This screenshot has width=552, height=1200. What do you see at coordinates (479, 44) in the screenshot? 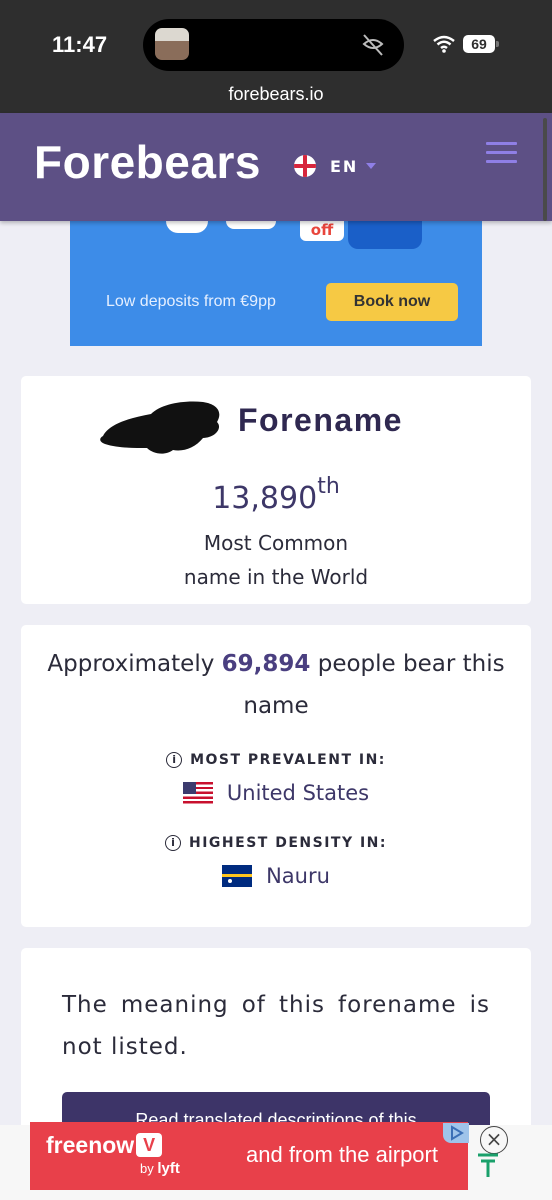
I see `battery-indicator: 69` at bounding box center [479, 44].